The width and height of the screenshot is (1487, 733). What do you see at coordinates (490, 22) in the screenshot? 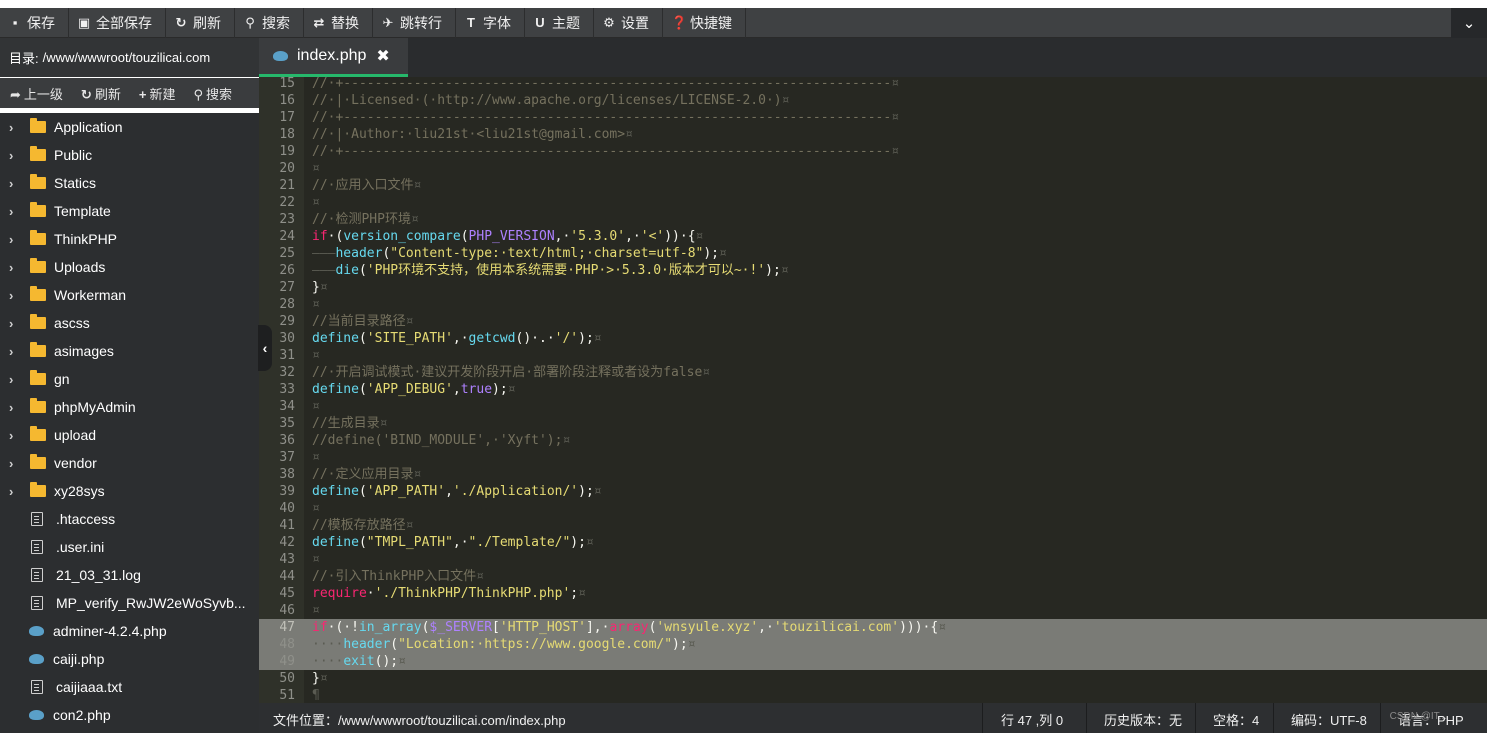
I see `toolbar-button-font: T 字体` at bounding box center [490, 22].